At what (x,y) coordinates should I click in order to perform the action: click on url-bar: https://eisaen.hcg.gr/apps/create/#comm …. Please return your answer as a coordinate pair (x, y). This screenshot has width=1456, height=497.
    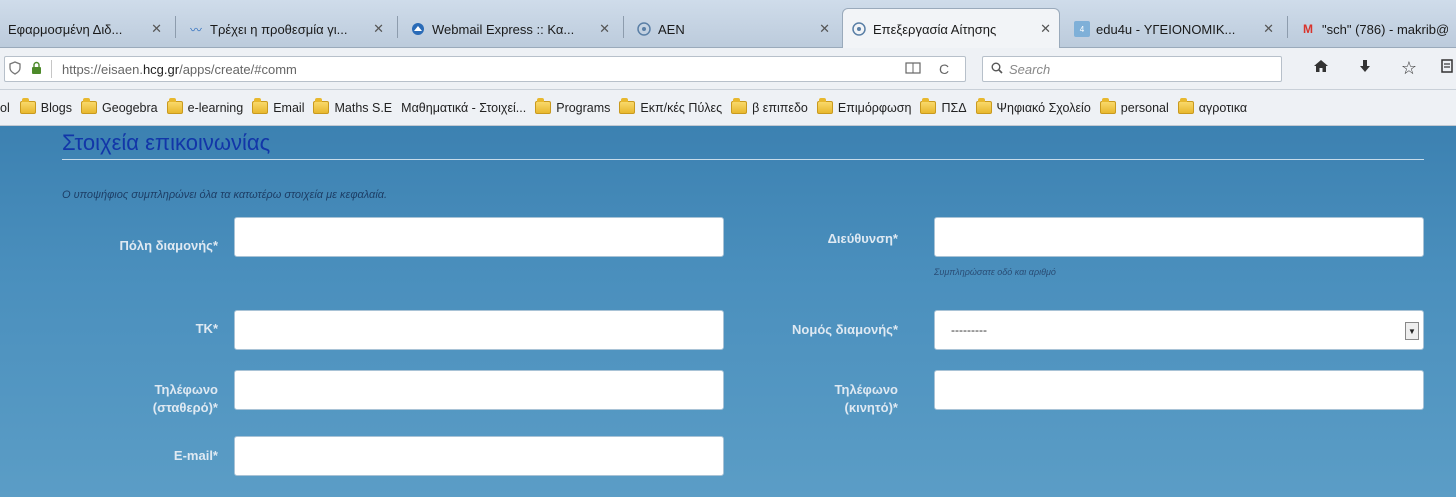
    Looking at the image, I should click on (485, 69).